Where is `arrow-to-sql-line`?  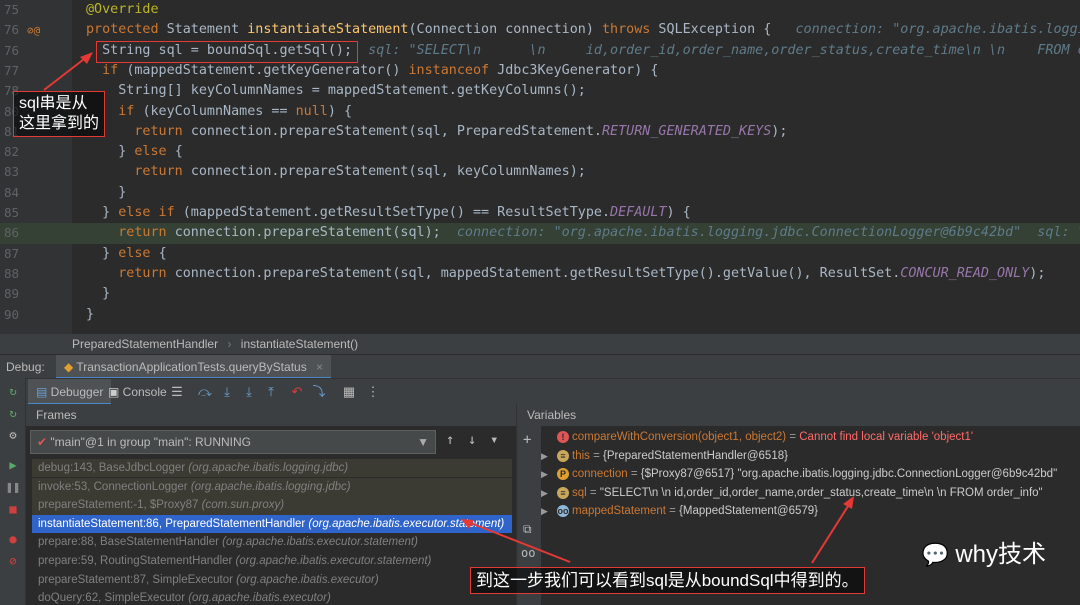
arrow-to-sql-line is located at coordinates (66, 73).